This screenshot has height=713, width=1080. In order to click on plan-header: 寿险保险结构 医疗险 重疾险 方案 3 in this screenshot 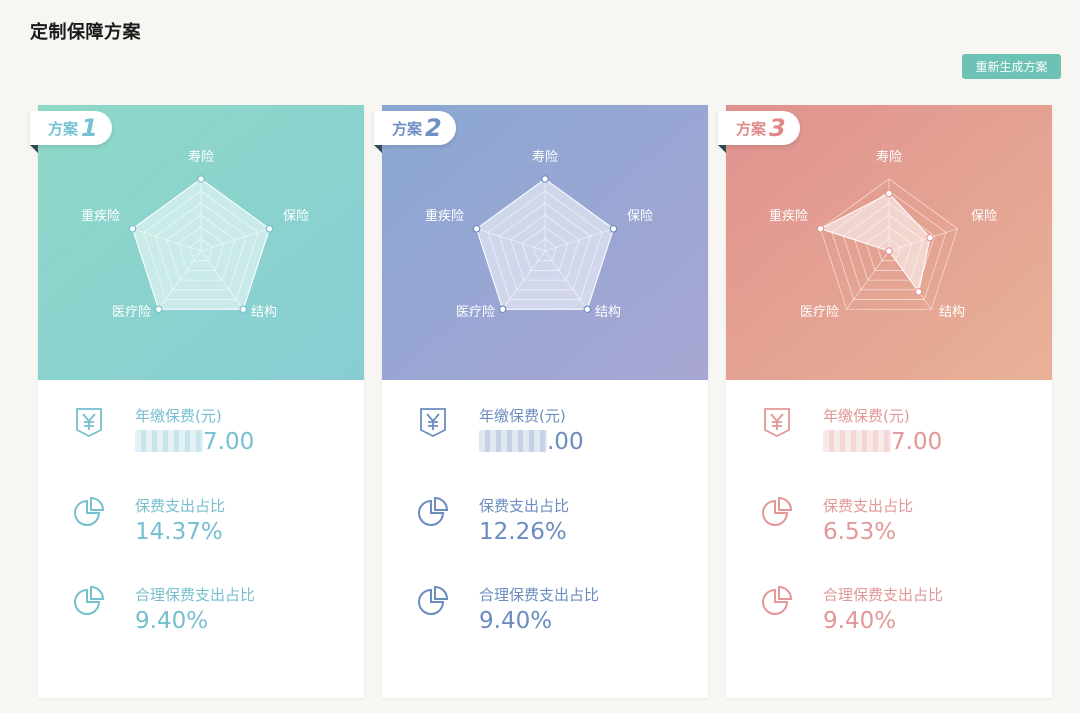, I will do `click(885, 242)`.